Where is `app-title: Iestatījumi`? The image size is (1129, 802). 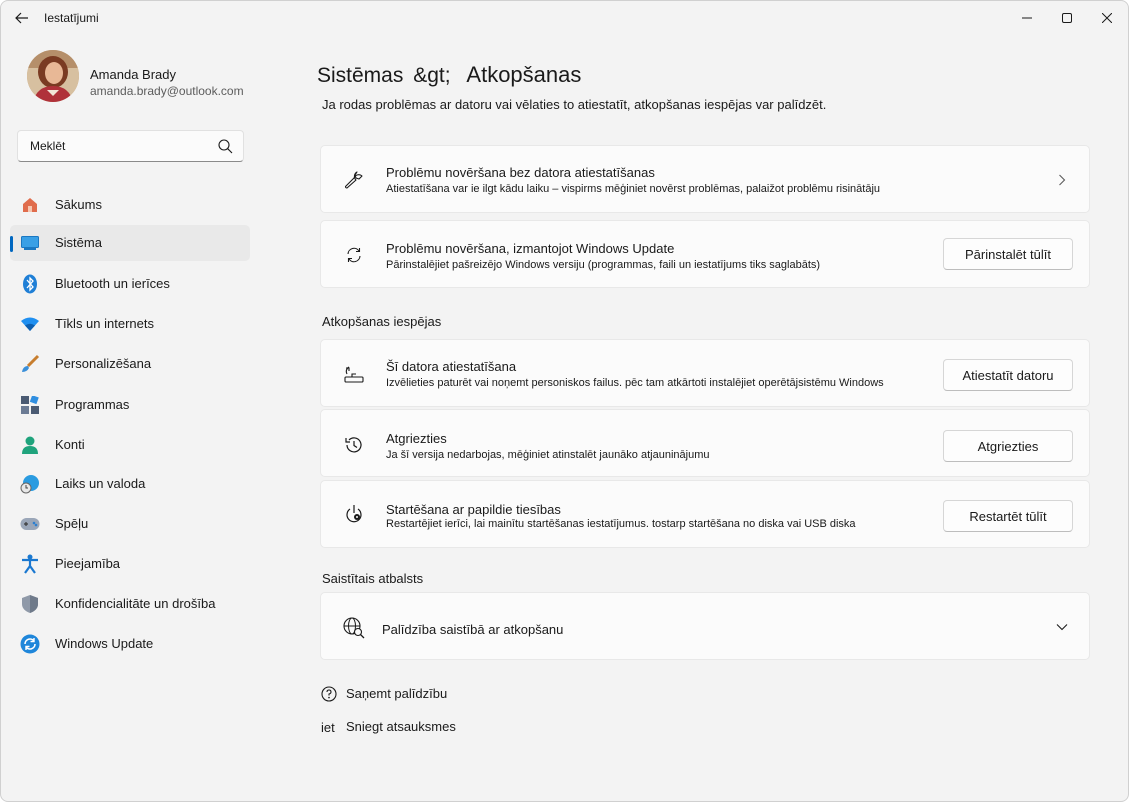
app-title: Iestatījumi is located at coordinates (71, 18).